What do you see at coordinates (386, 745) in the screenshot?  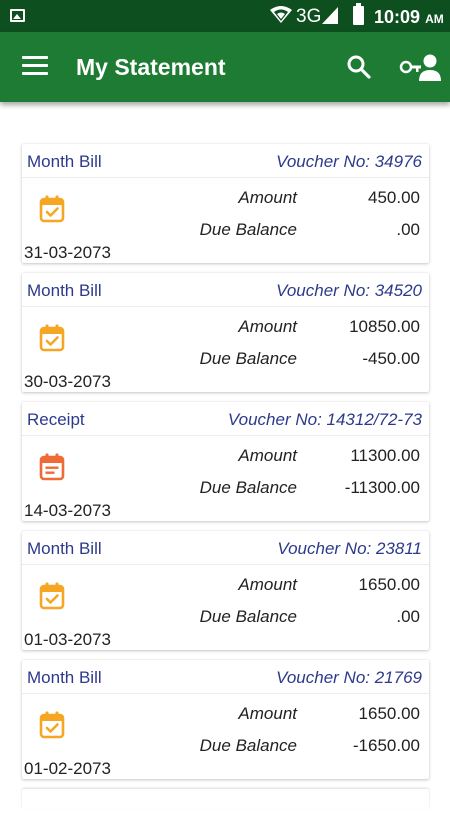 I see `due-balance-value: -1650.00` at bounding box center [386, 745].